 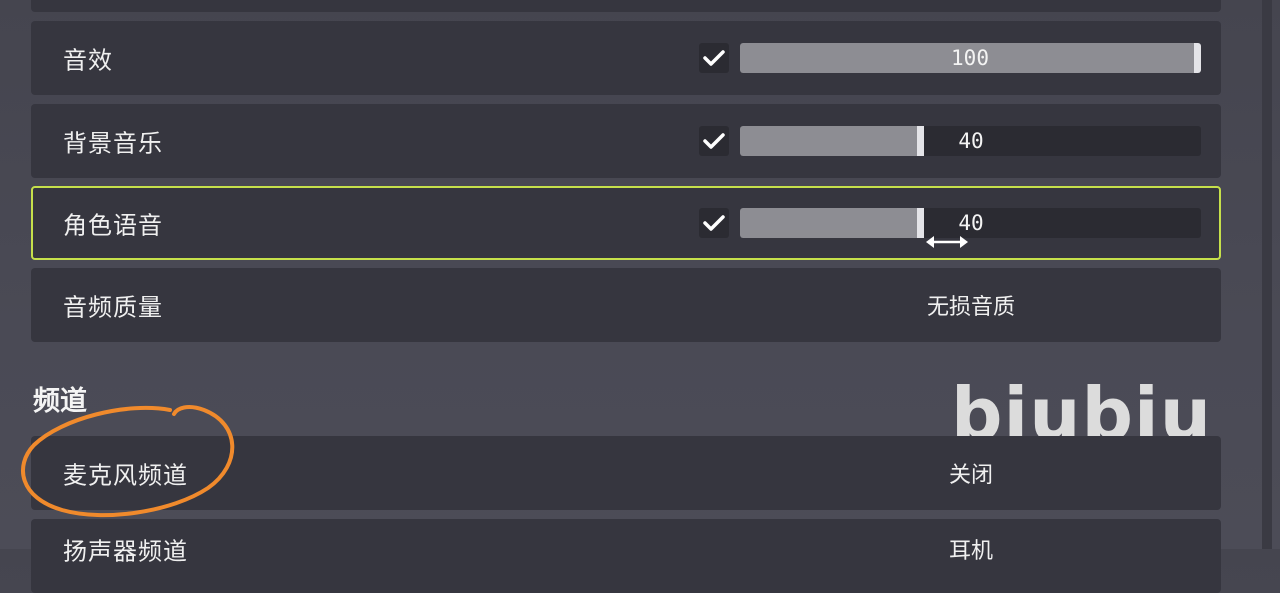 I want to click on sound-effects-slider: 100, so click(x=970, y=58).